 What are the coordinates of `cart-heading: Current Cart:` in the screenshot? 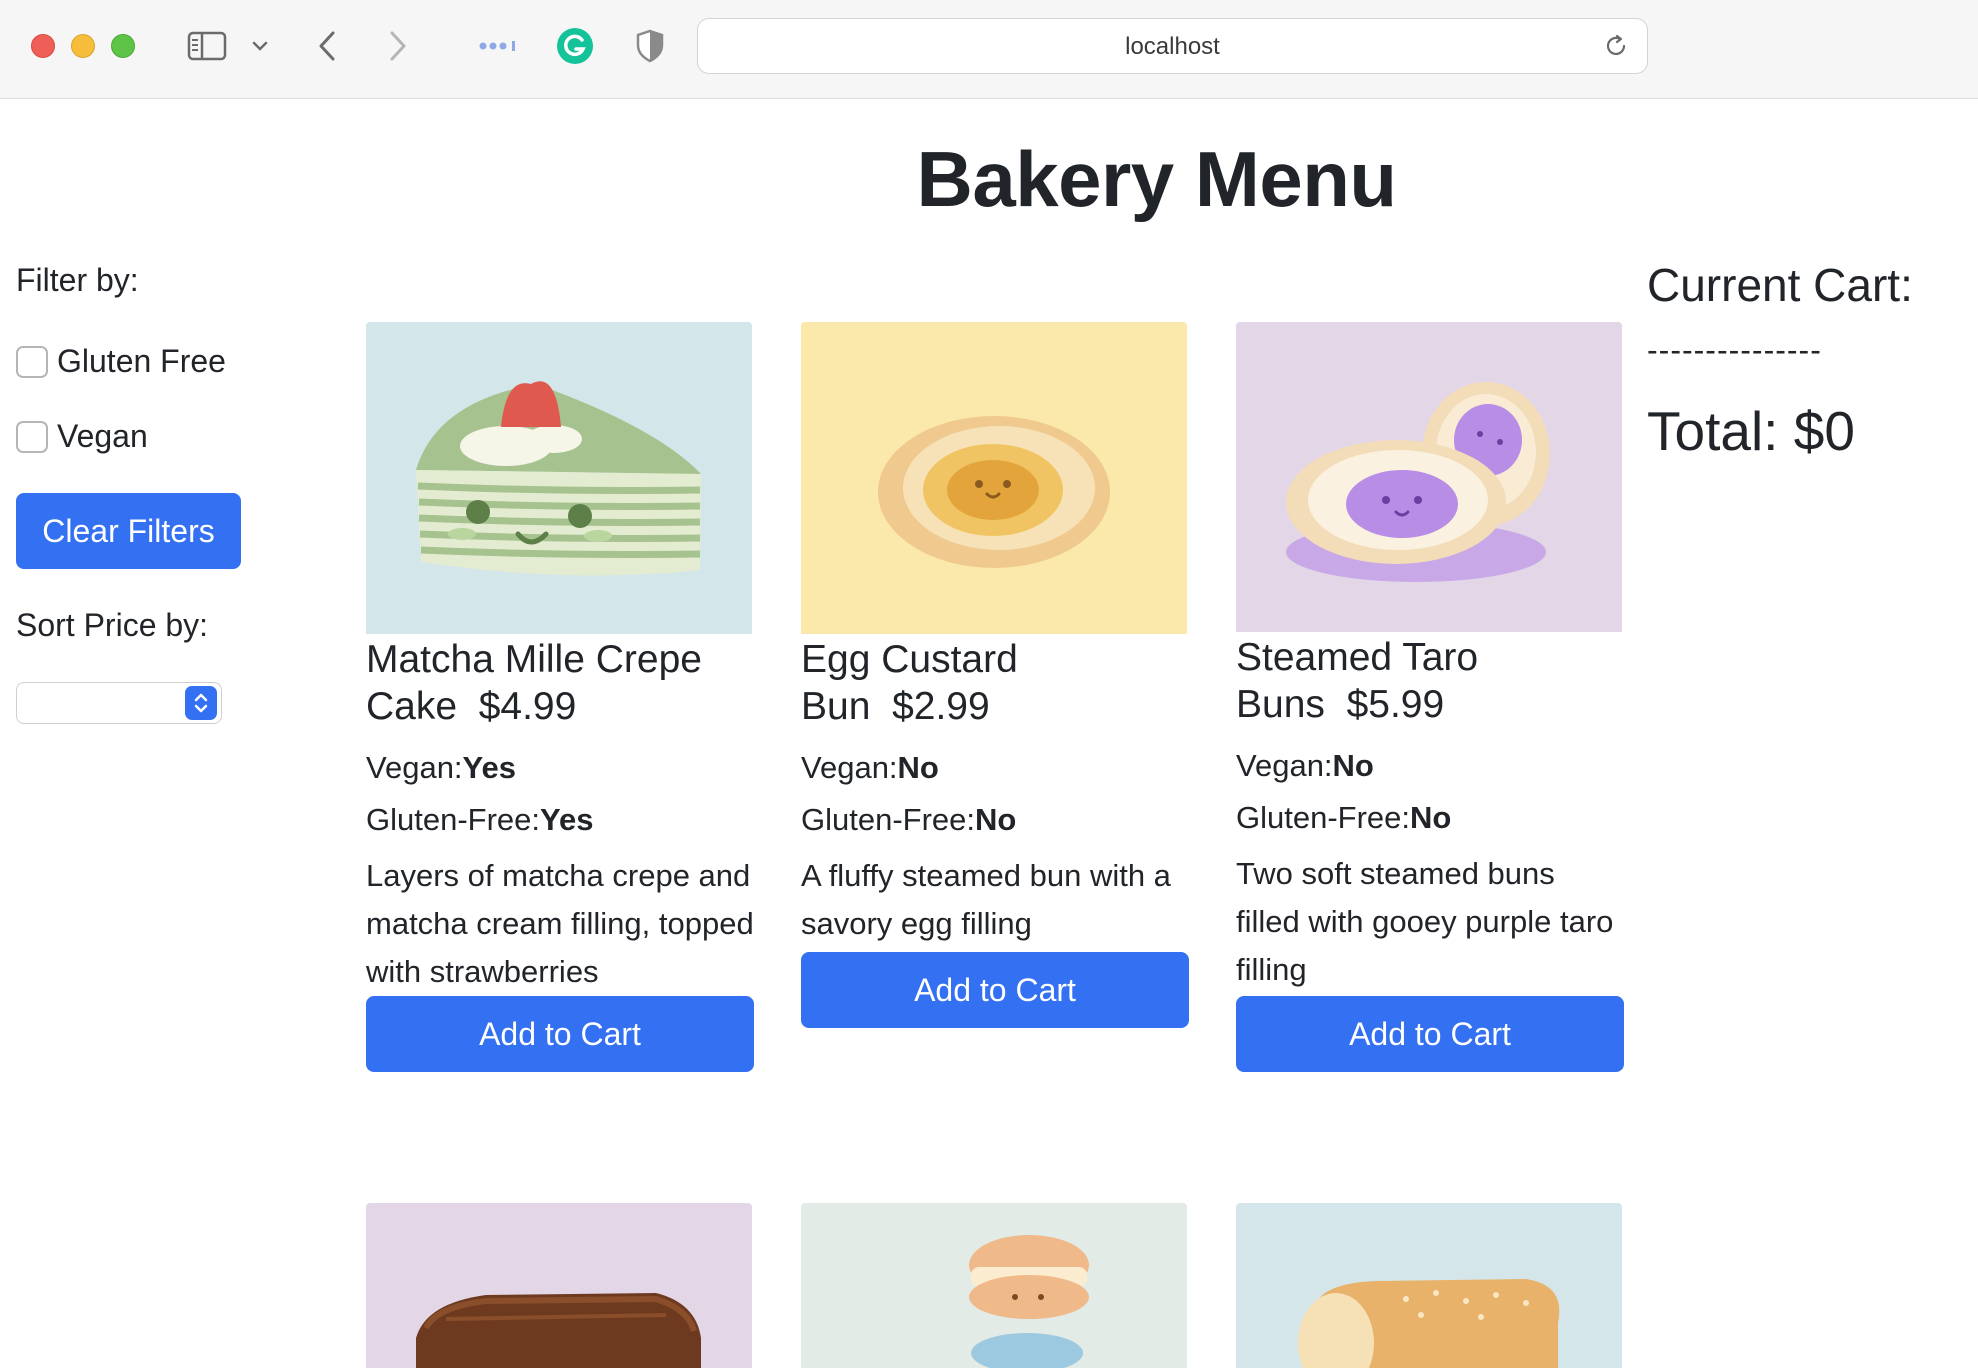 It's located at (1780, 285).